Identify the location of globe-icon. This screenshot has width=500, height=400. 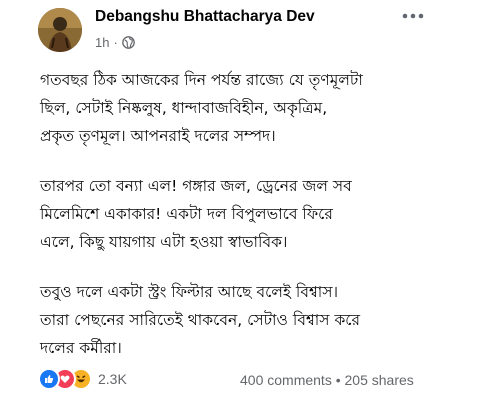
(128, 42).